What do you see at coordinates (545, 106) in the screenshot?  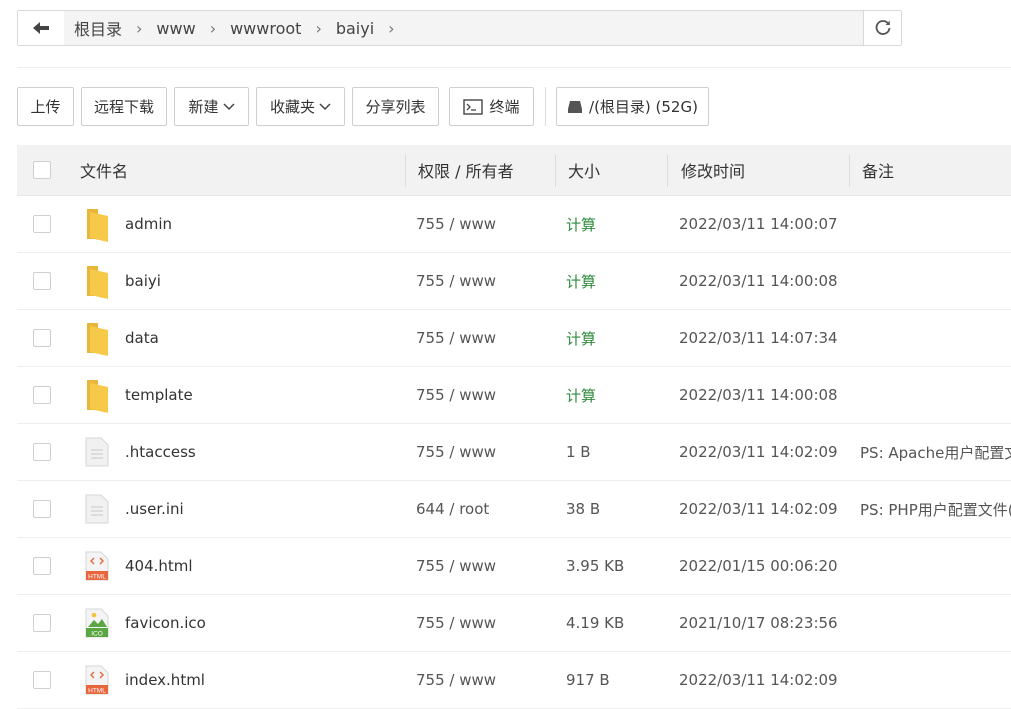 I see `toolbar-divider` at bounding box center [545, 106].